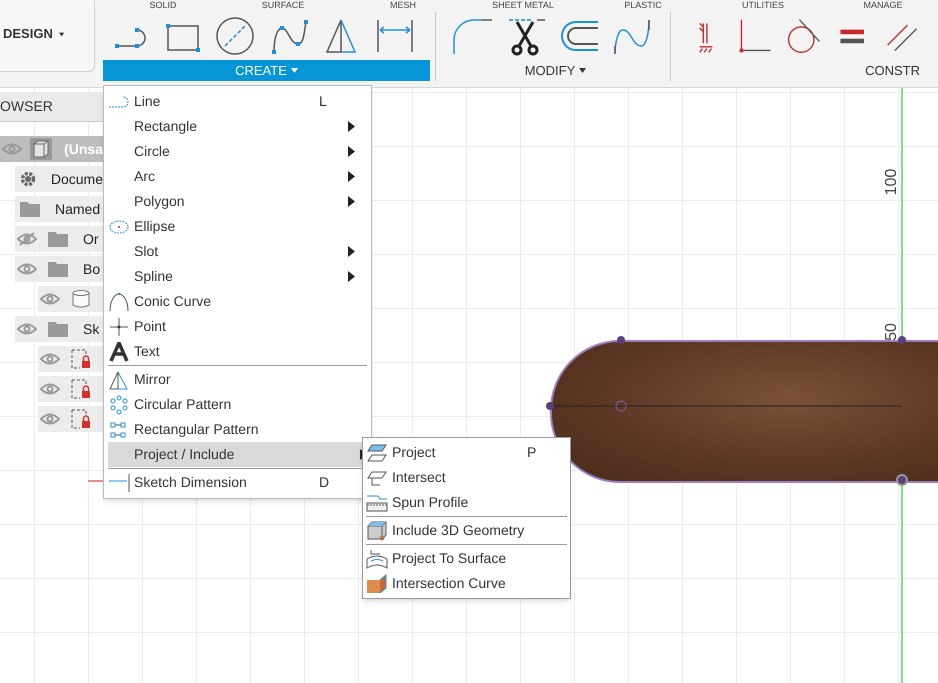 This screenshot has width=938, height=683. Describe the element at coordinates (197, 429) in the screenshot. I see `menu-item-label: Rectangular Pattern` at that location.